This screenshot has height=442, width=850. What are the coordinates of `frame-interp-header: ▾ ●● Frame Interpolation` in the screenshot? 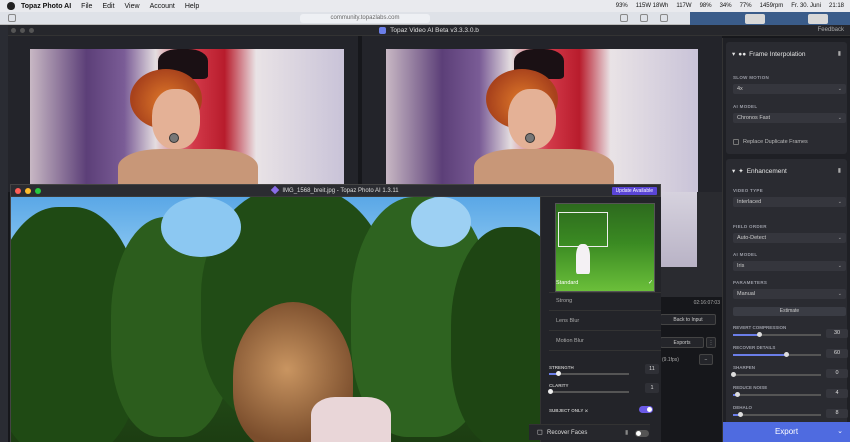 It's located at (769, 54).